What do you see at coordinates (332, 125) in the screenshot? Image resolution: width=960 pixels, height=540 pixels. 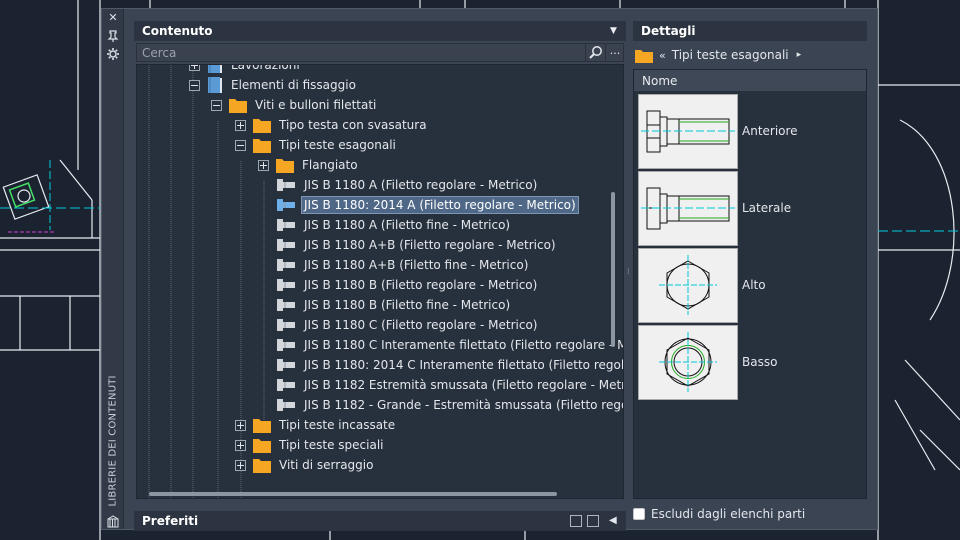 I see `tree-item: Tipo testa con svasatura` at bounding box center [332, 125].